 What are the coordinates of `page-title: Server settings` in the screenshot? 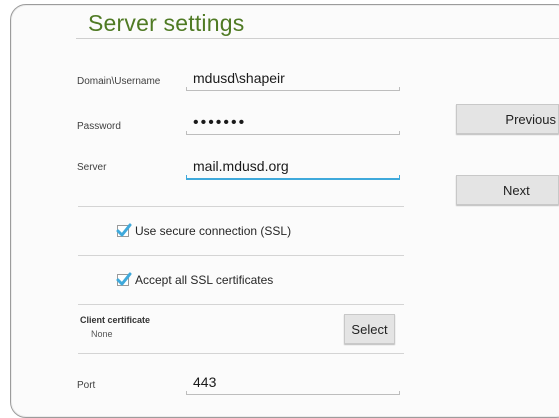 It's located at (166, 23).